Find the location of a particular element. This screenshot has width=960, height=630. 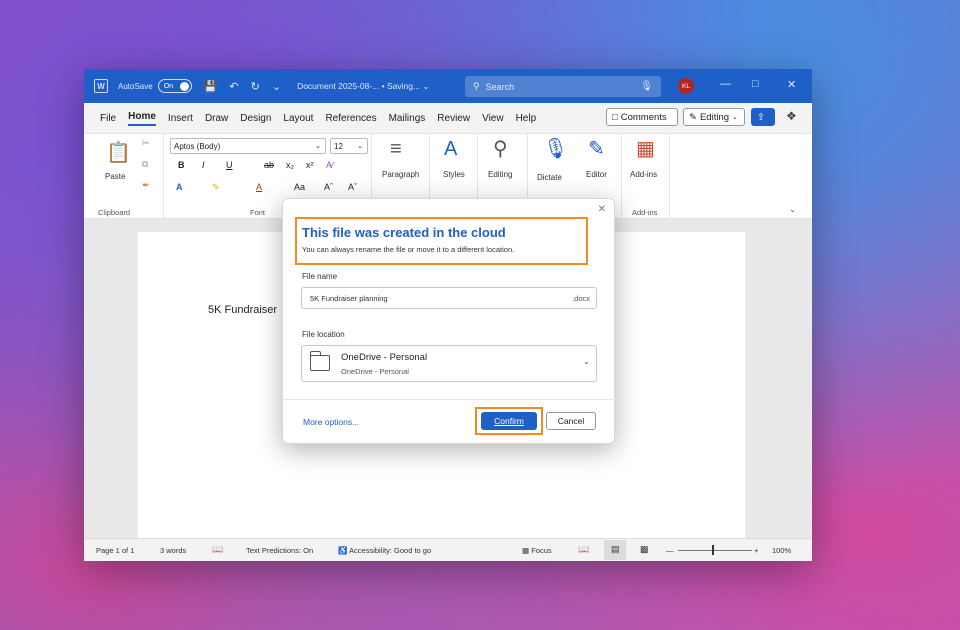

copilot-icon: ❖ is located at coordinates (791, 116).